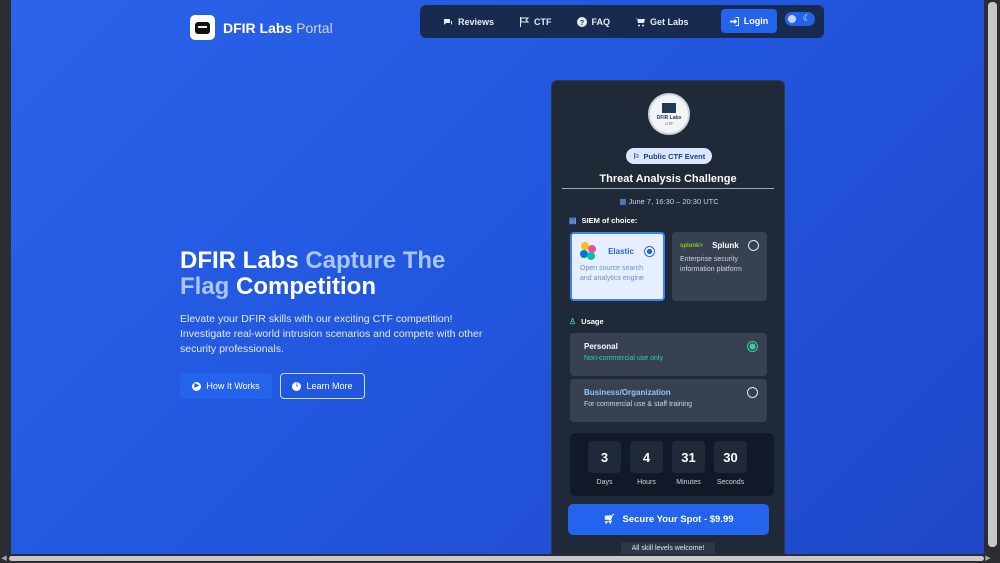 Image resolution: width=1000 pixels, height=563 pixels. What do you see at coordinates (673, 201) in the screenshot?
I see `event-date-text: June 7, 16:30 – 20:30 UTC` at bounding box center [673, 201].